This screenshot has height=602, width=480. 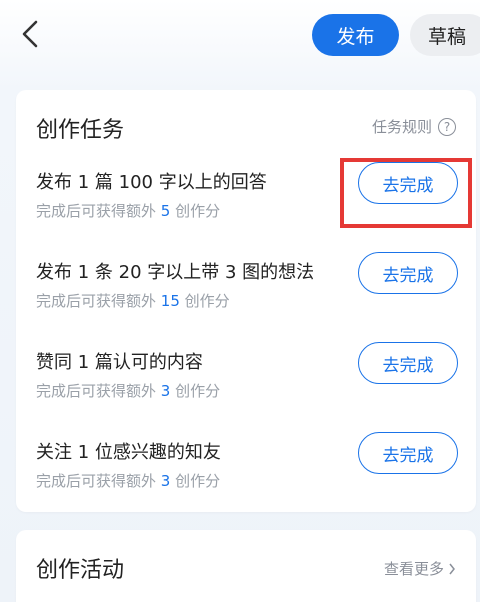 What do you see at coordinates (445, 35) in the screenshot?
I see `drafts-button: 草稿` at bounding box center [445, 35].